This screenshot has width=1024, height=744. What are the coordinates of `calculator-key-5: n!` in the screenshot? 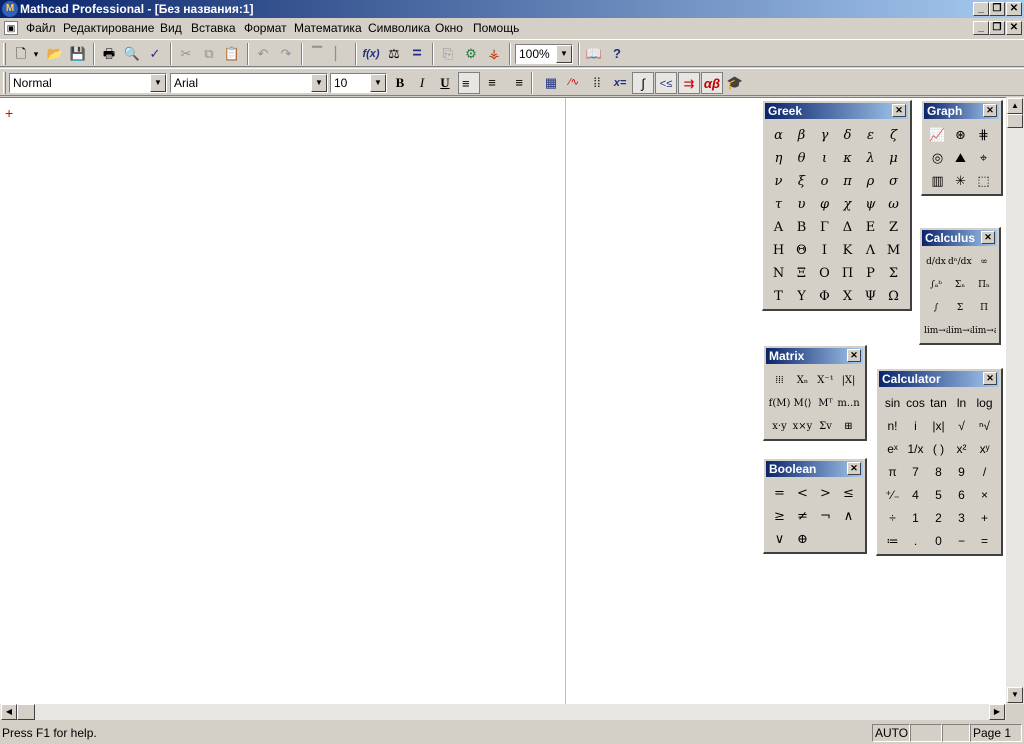 It's located at (892, 426).